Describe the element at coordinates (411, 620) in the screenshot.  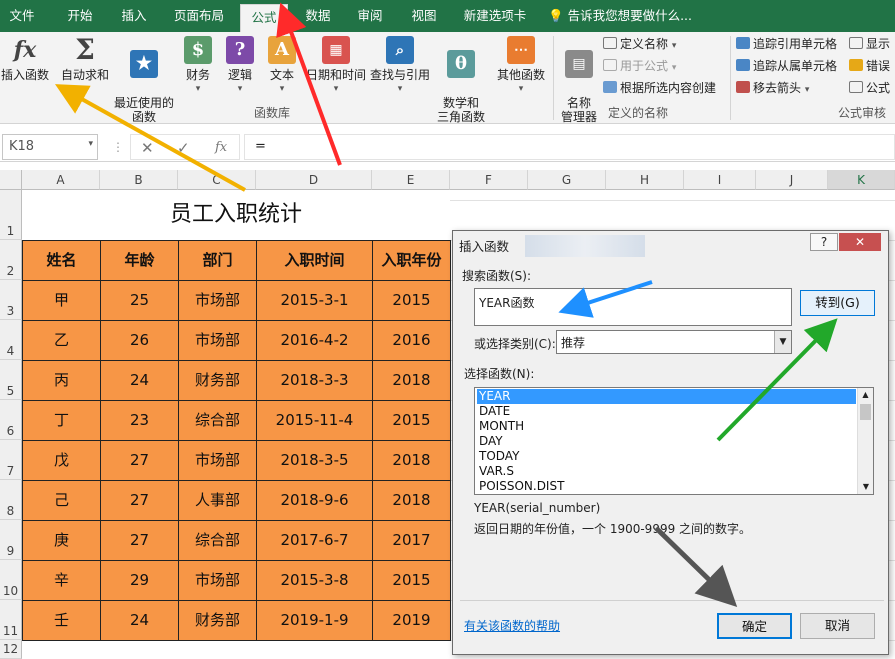
I see `table-cell: 2019` at that location.